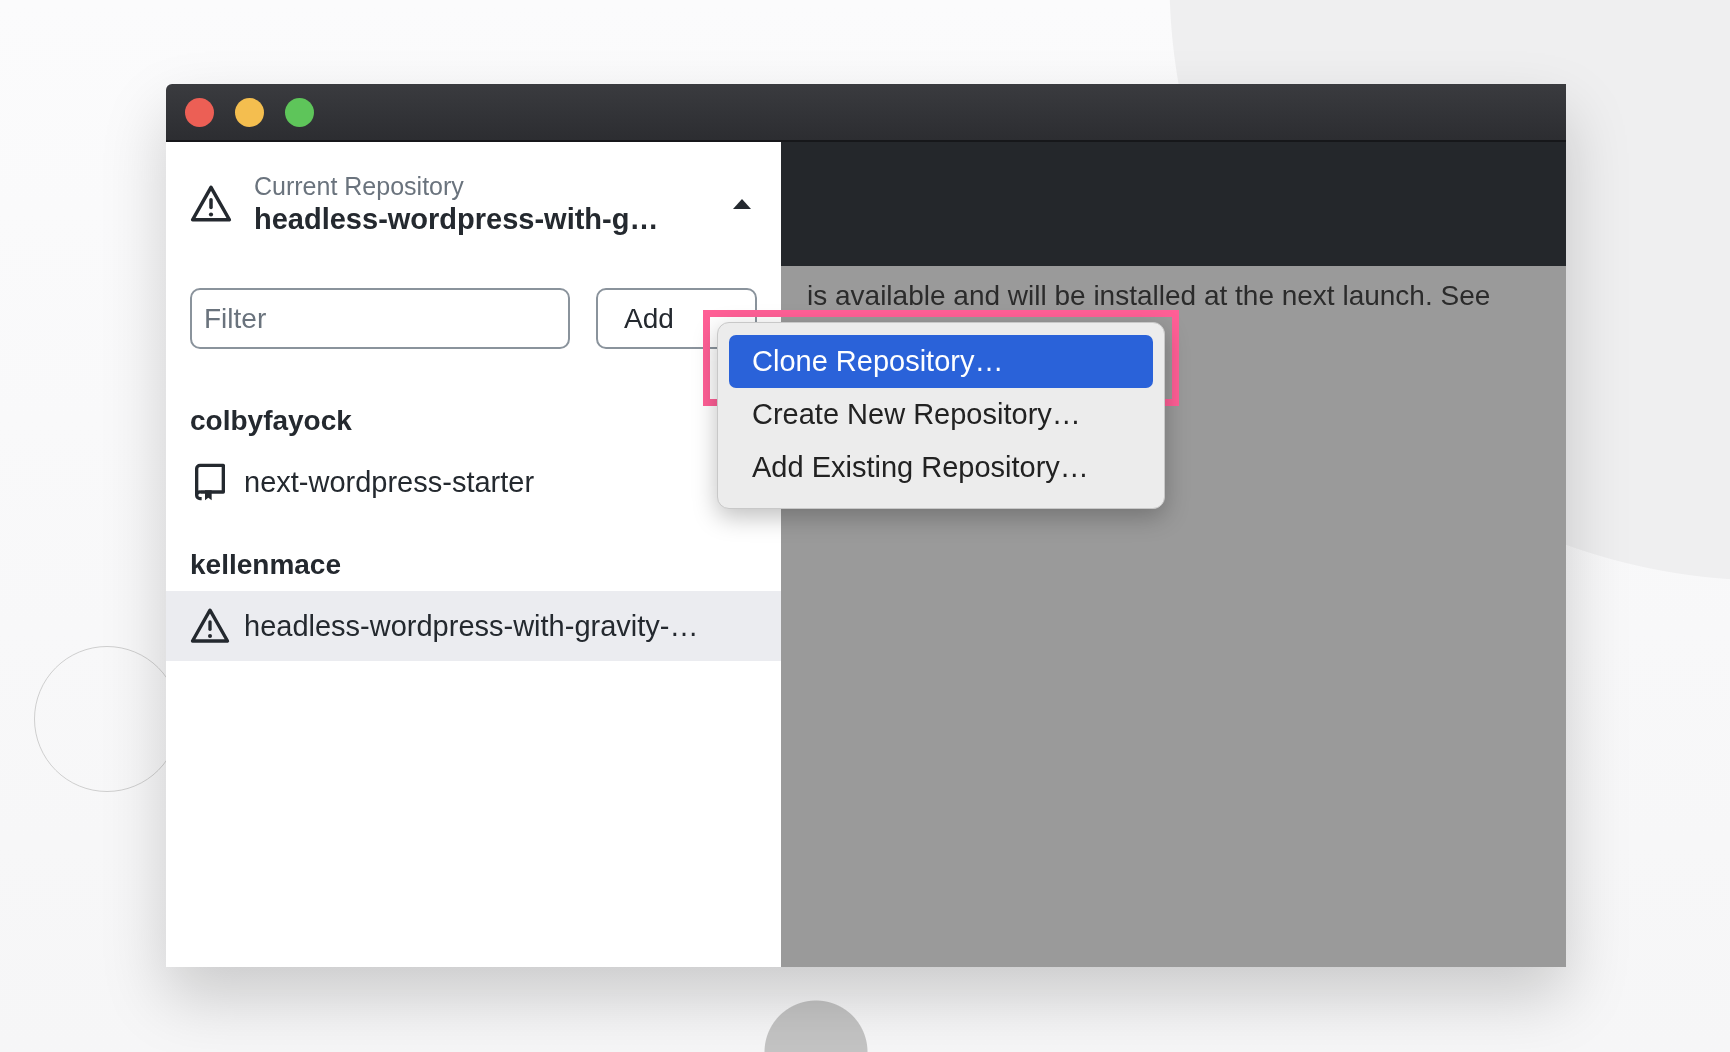 Image resolution: width=1730 pixels, height=1052 pixels. What do you see at coordinates (380, 318) in the screenshot?
I see `filter-field: Filter` at bounding box center [380, 318].